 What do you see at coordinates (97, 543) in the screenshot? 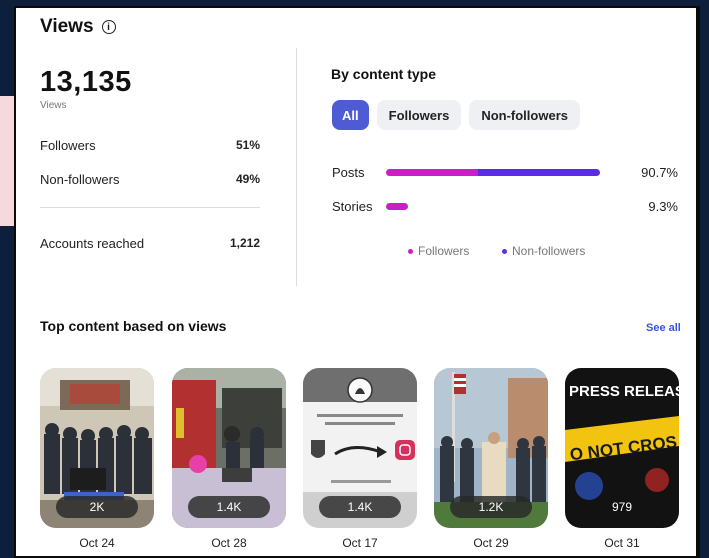
I see `thumbnail-date: Oct 24` at bounding box center [97, 543].